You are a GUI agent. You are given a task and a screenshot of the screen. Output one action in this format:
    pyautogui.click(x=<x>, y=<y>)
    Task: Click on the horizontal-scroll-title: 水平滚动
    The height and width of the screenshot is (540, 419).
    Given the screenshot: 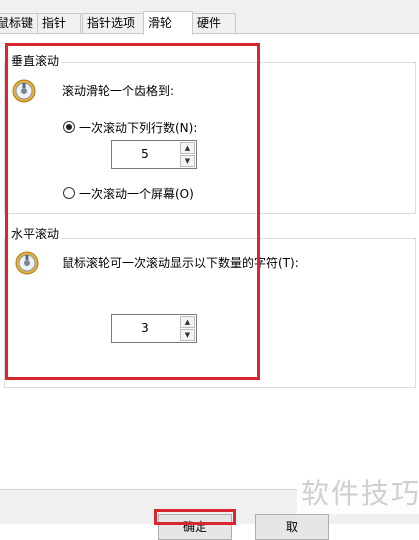 What is the action you would take?
    pyautogui.click(x=35, y=233)
    